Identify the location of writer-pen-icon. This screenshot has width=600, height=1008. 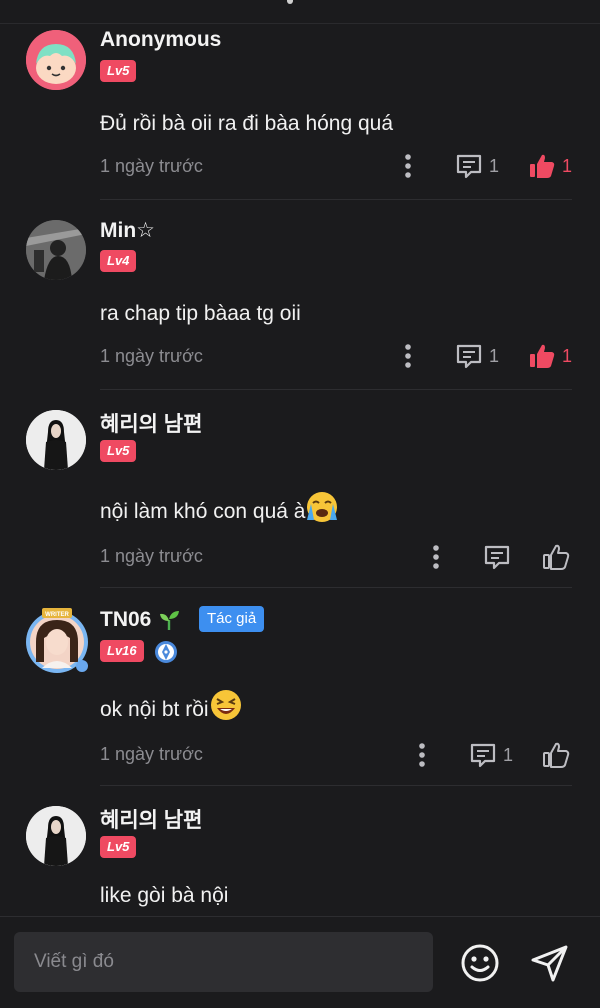
(166, 652).